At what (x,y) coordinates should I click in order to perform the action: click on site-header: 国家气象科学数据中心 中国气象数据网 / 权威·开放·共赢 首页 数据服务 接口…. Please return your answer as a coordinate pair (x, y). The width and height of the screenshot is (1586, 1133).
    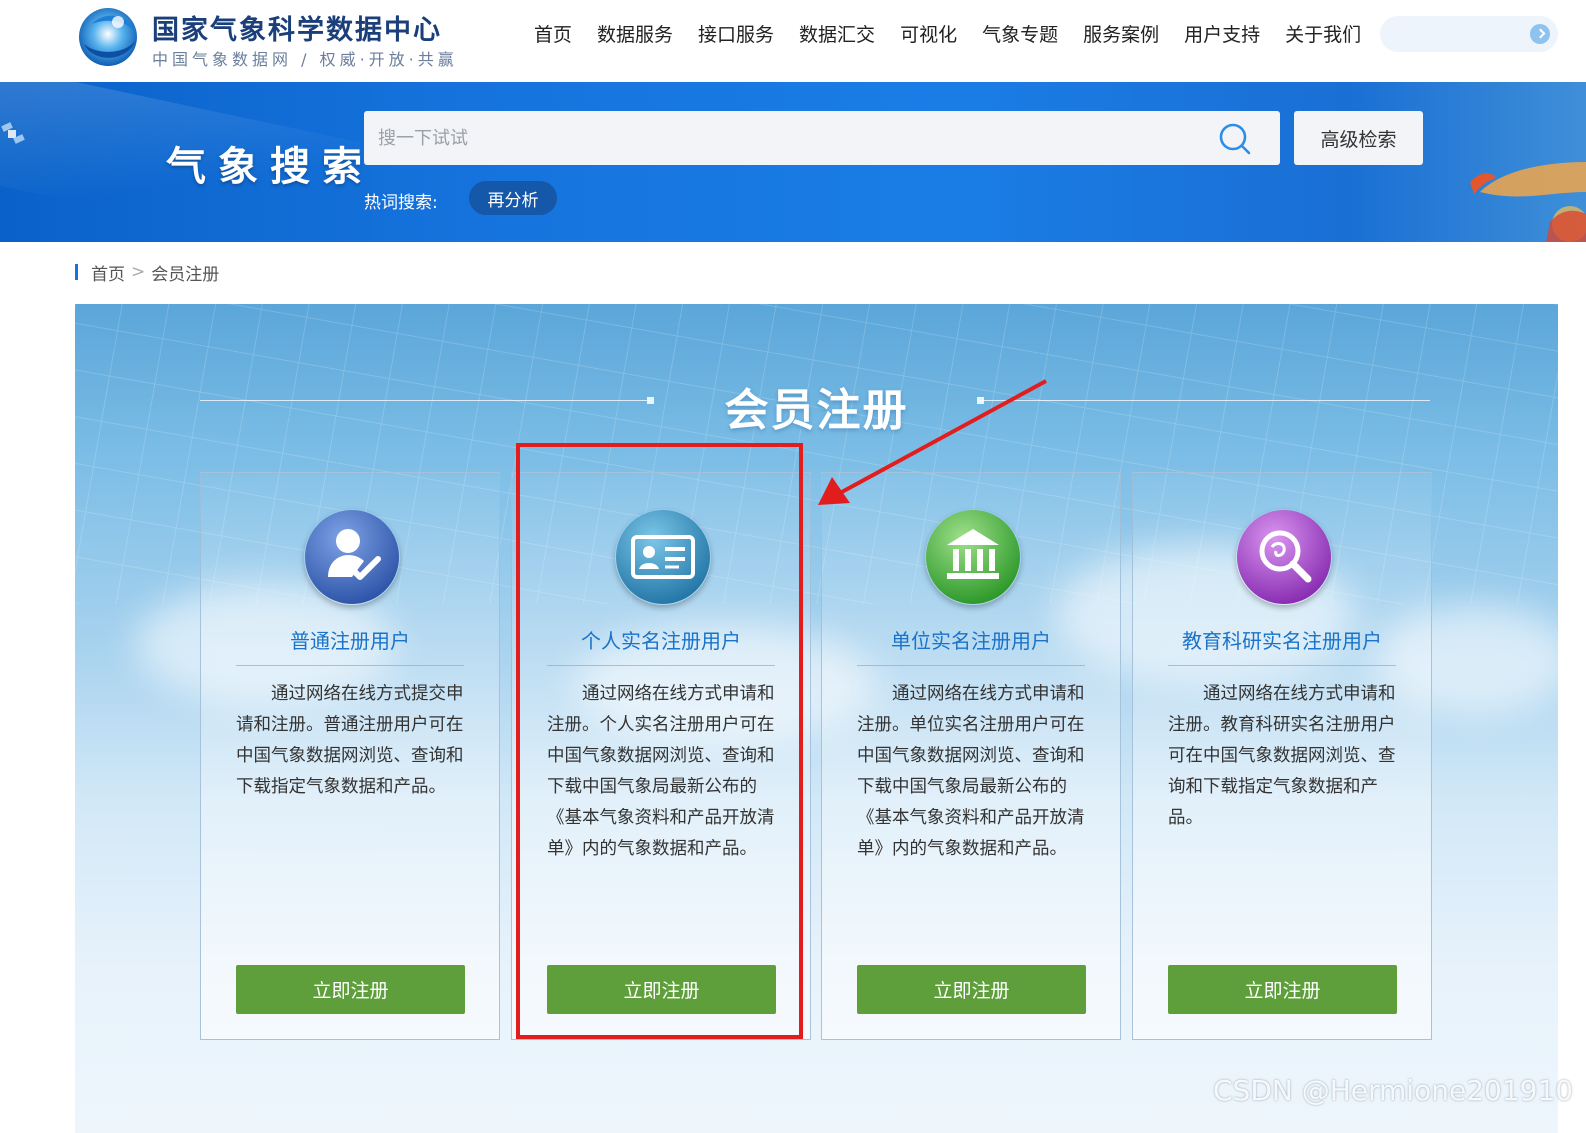
    Looking at the image, I should click on (793, 41).